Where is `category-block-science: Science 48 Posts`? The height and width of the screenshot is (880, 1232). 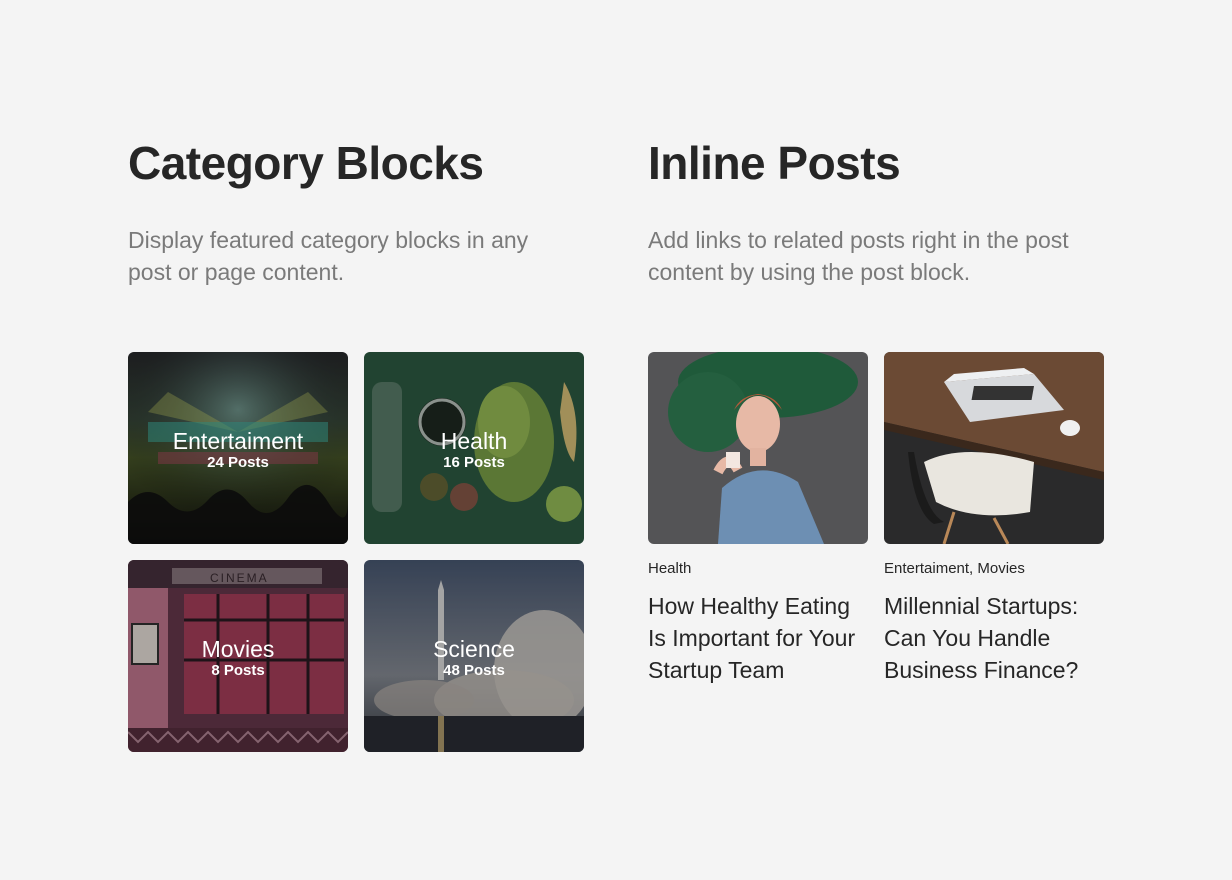 category-block-science: Science 48 Posts is located at coordinates (474, 656).